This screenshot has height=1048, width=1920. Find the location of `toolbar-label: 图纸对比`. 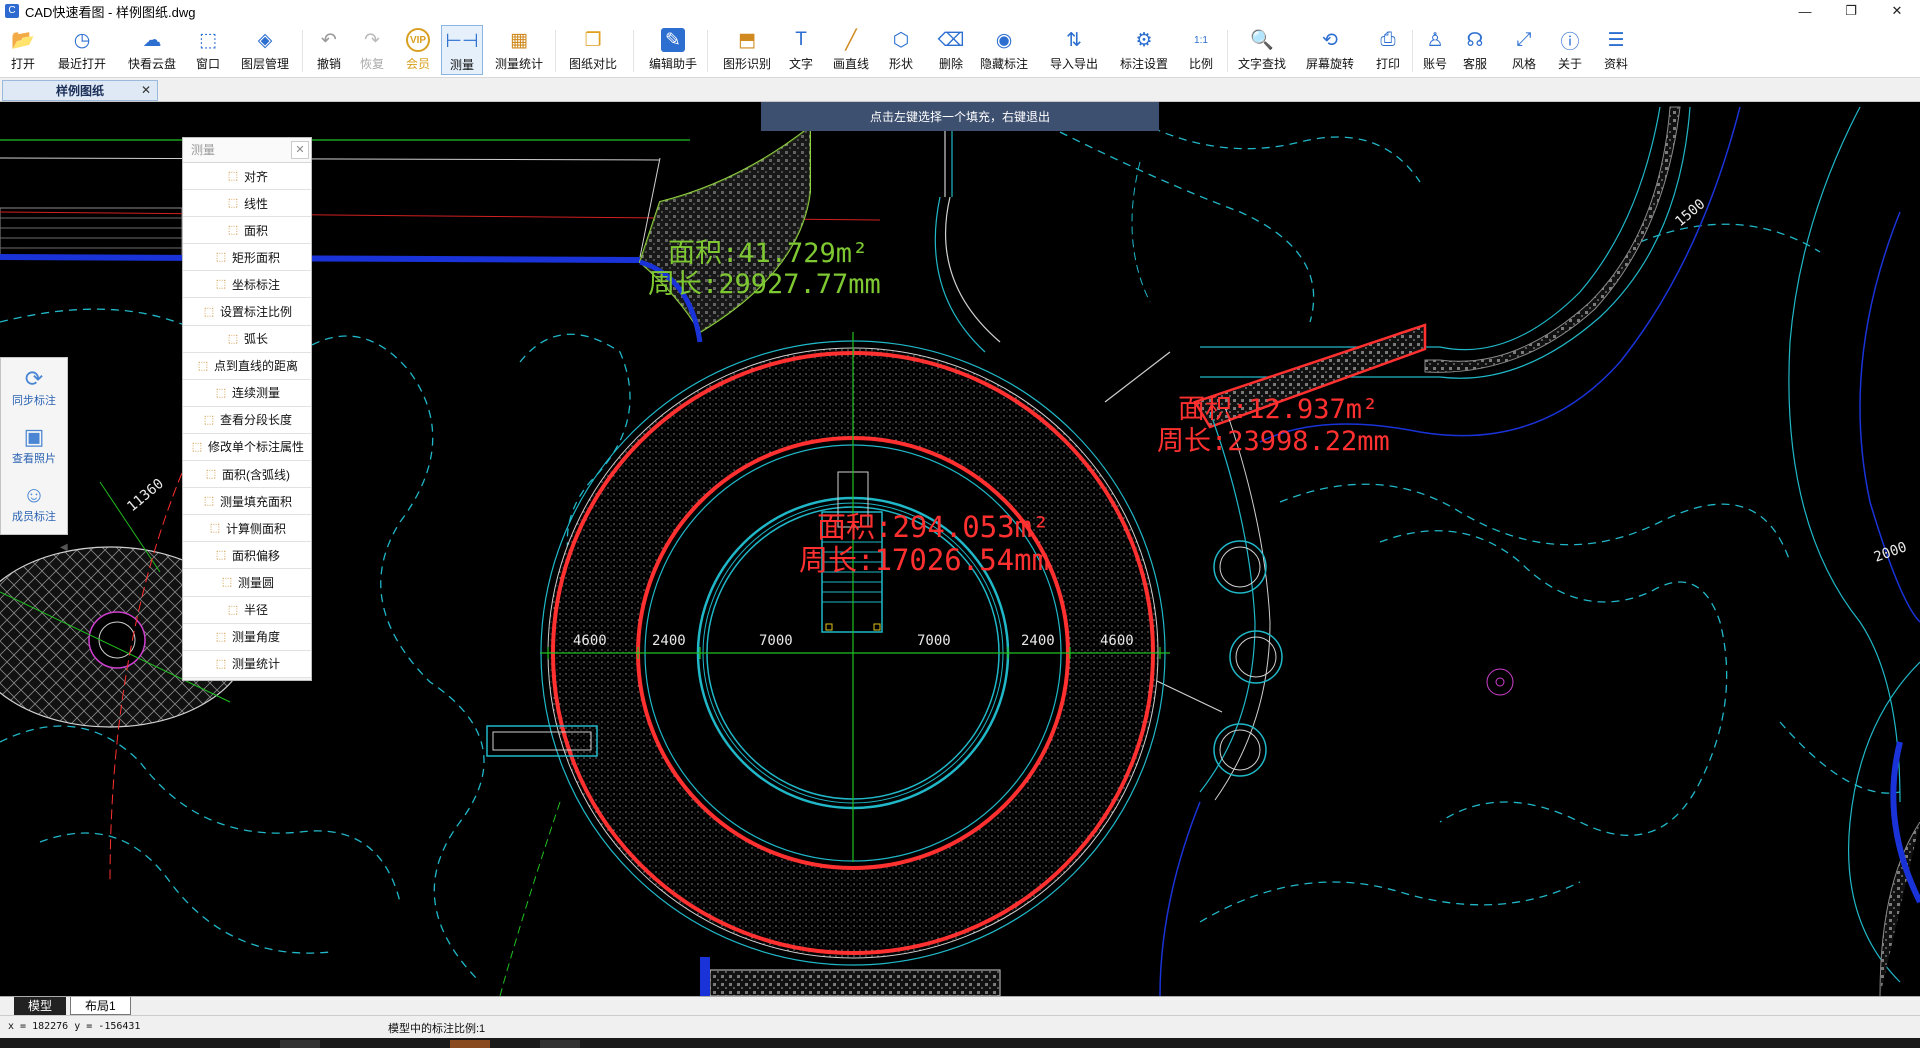

toolbar-label: 图纸对比 is located at coordinates (592, 64).